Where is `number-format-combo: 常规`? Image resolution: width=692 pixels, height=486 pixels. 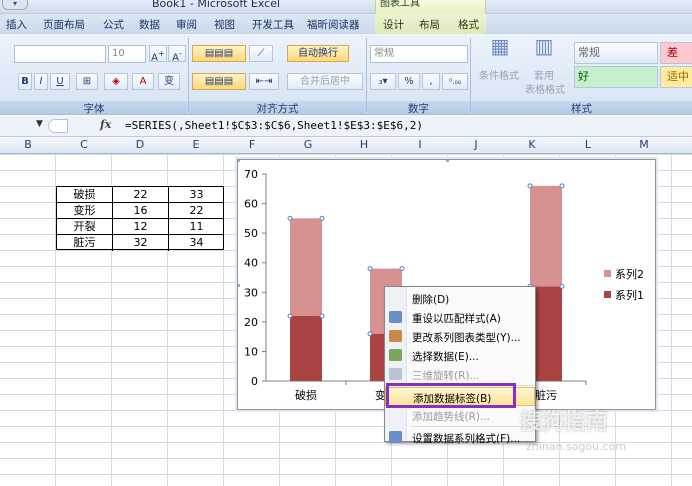 number-format-combo: 常规 is located at coordinates (419, 54).